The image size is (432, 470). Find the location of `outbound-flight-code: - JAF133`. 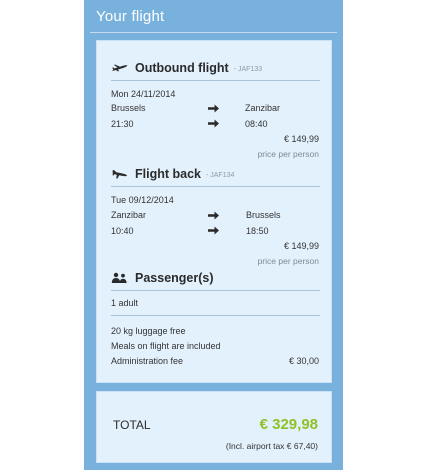

outbound-flight-code: - JAF133 is located at coordinates (248, 69).